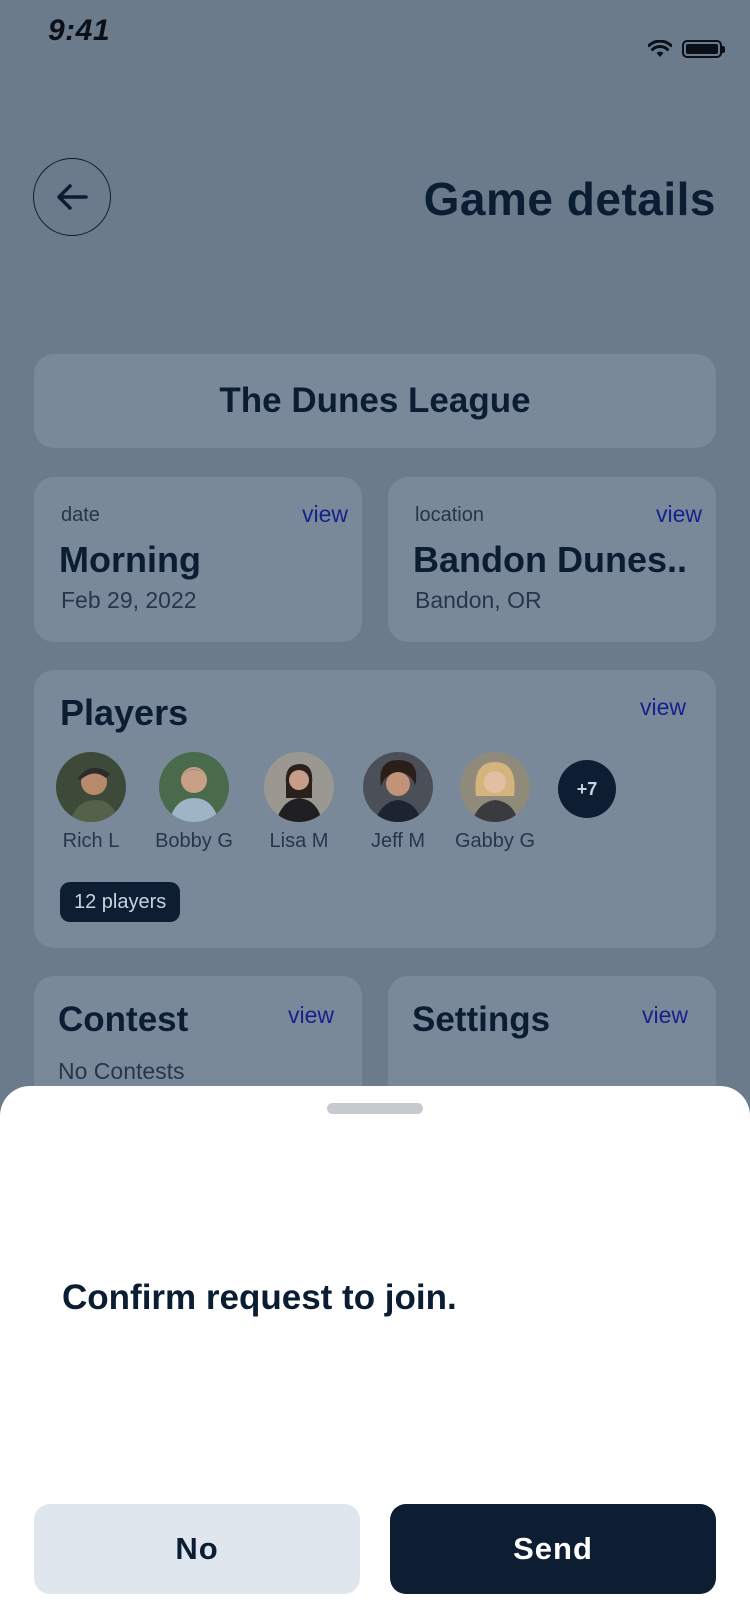  What do you see at coordinates (129, 600) in the screenshot?
I see `date-sub: Feb 29, 2022` at bounding box center [129, 600].